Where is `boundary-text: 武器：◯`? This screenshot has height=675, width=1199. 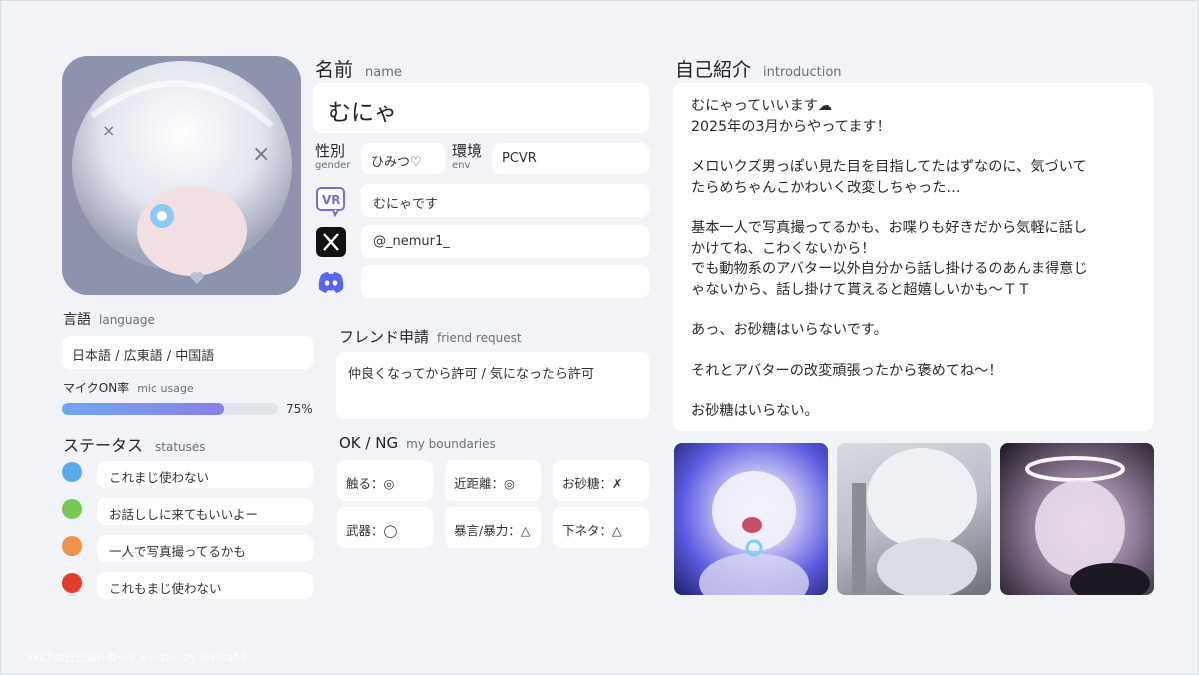 boundary-text: 武器：◯ is located at coordinates (372, 530).